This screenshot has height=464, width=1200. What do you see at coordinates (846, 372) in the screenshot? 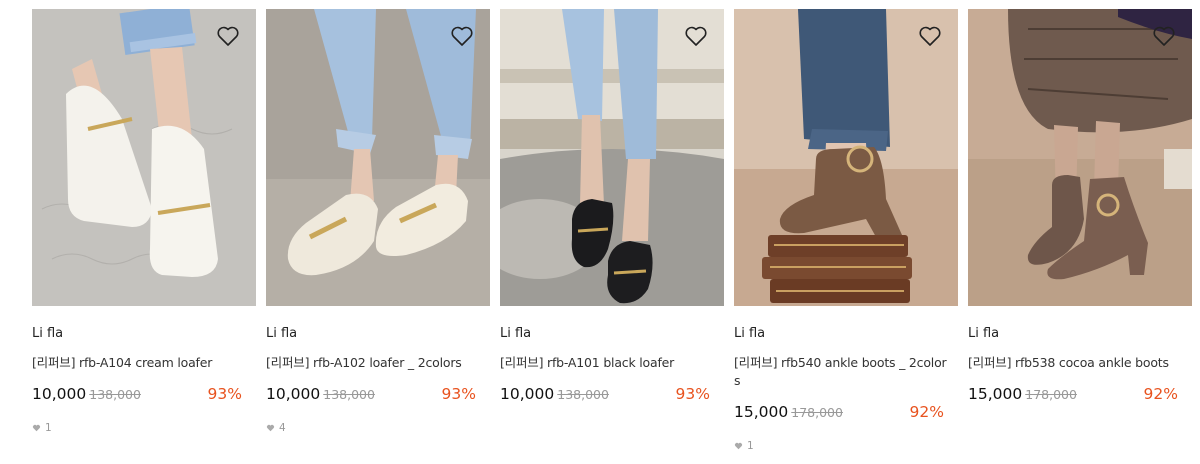
I see `product-name: [리퍼브] rfb540 ankle boots _ 2colors` at bounding box center [846, 372].